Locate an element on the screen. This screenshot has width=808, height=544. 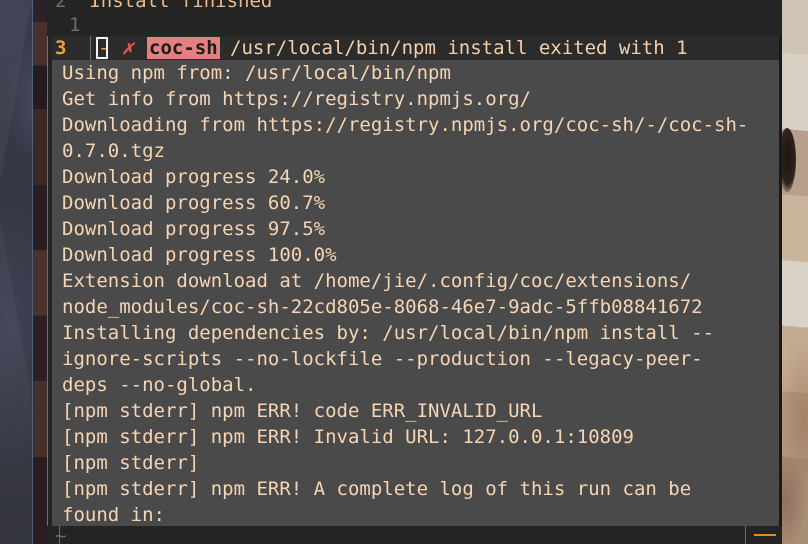
status-accent-bar is located at coordinates (765, 535).